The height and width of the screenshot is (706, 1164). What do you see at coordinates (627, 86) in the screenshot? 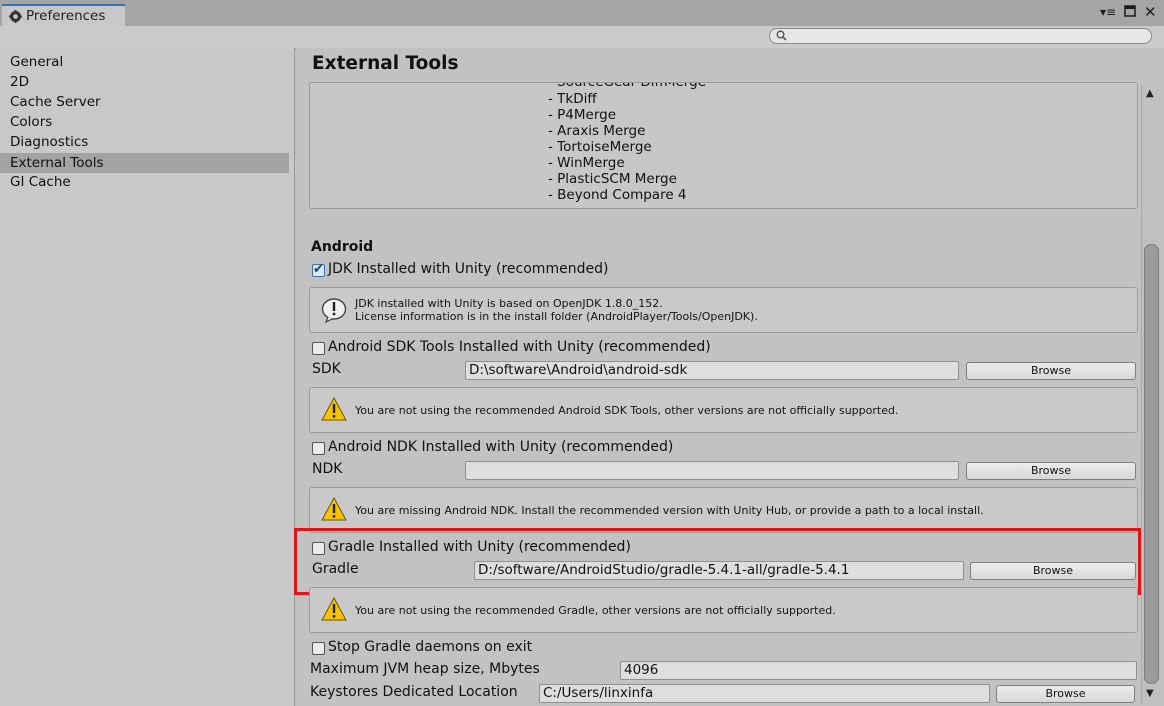
I see `list-item: - SourceGear DiffMerge` at bounding box center [627, 86].